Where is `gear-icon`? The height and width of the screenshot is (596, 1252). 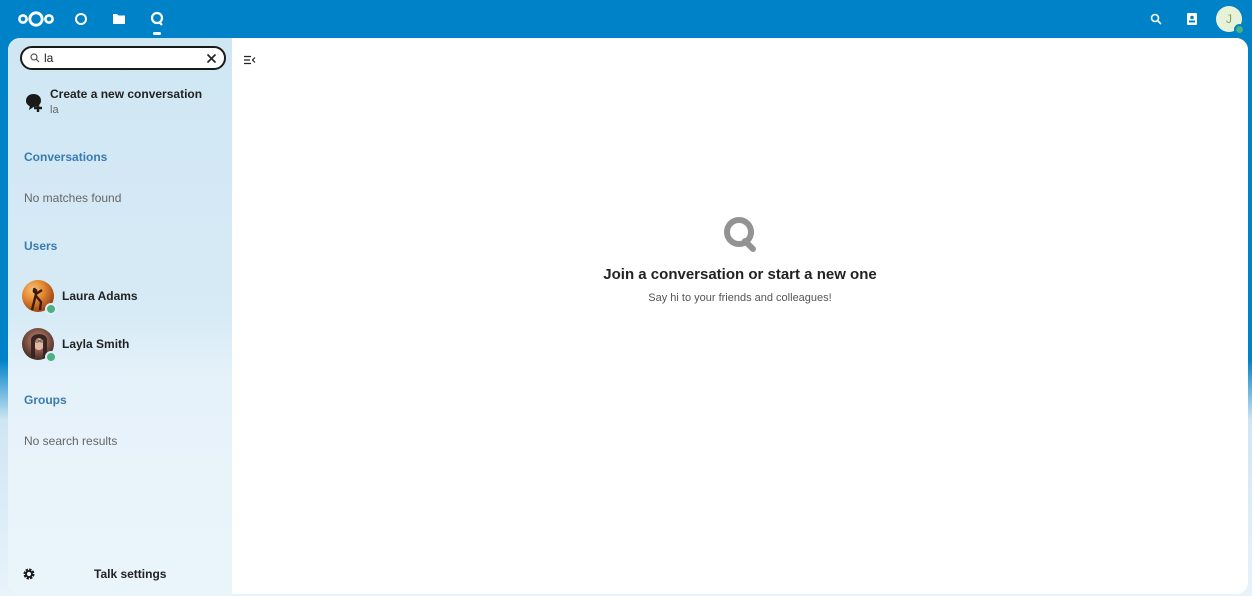
gear-icon is located at coordinates (29, 574).